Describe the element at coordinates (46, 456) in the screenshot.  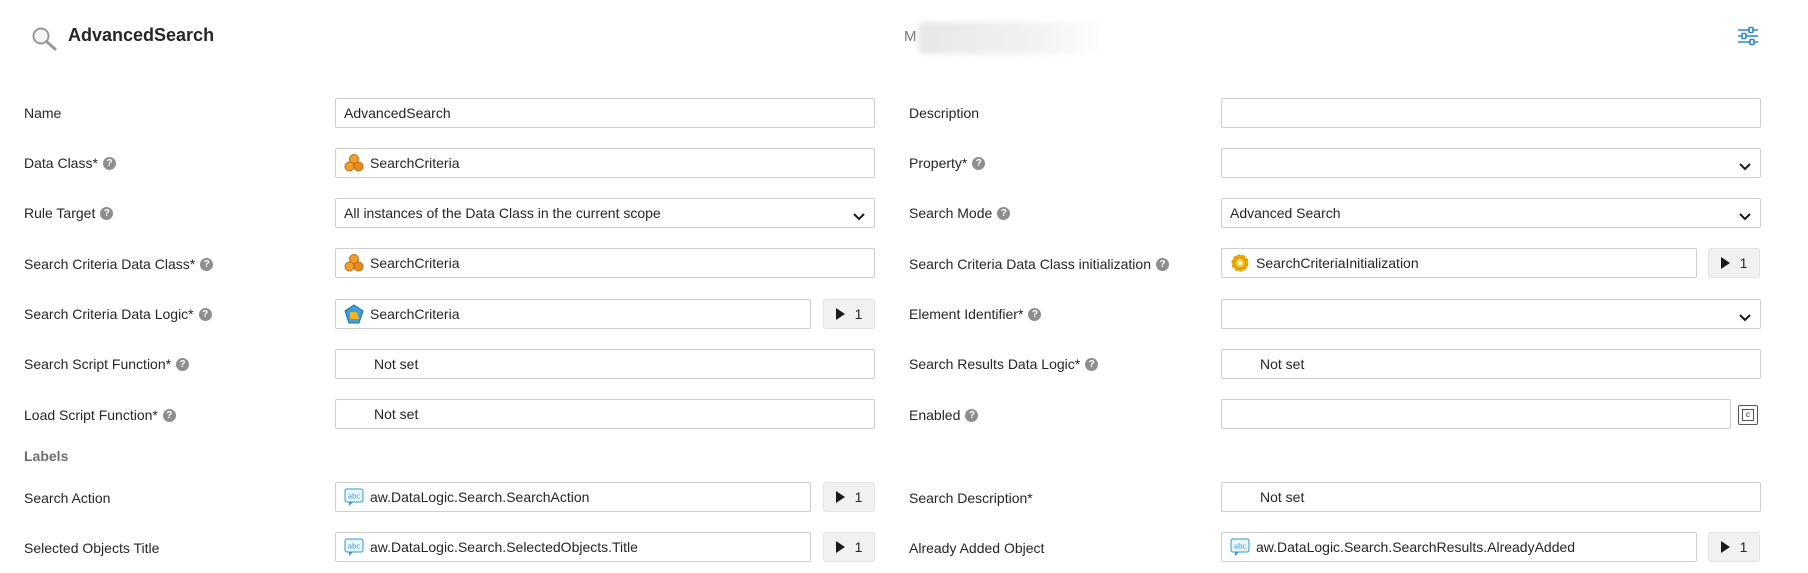
I see `labels-section-title: Labels` at that location.